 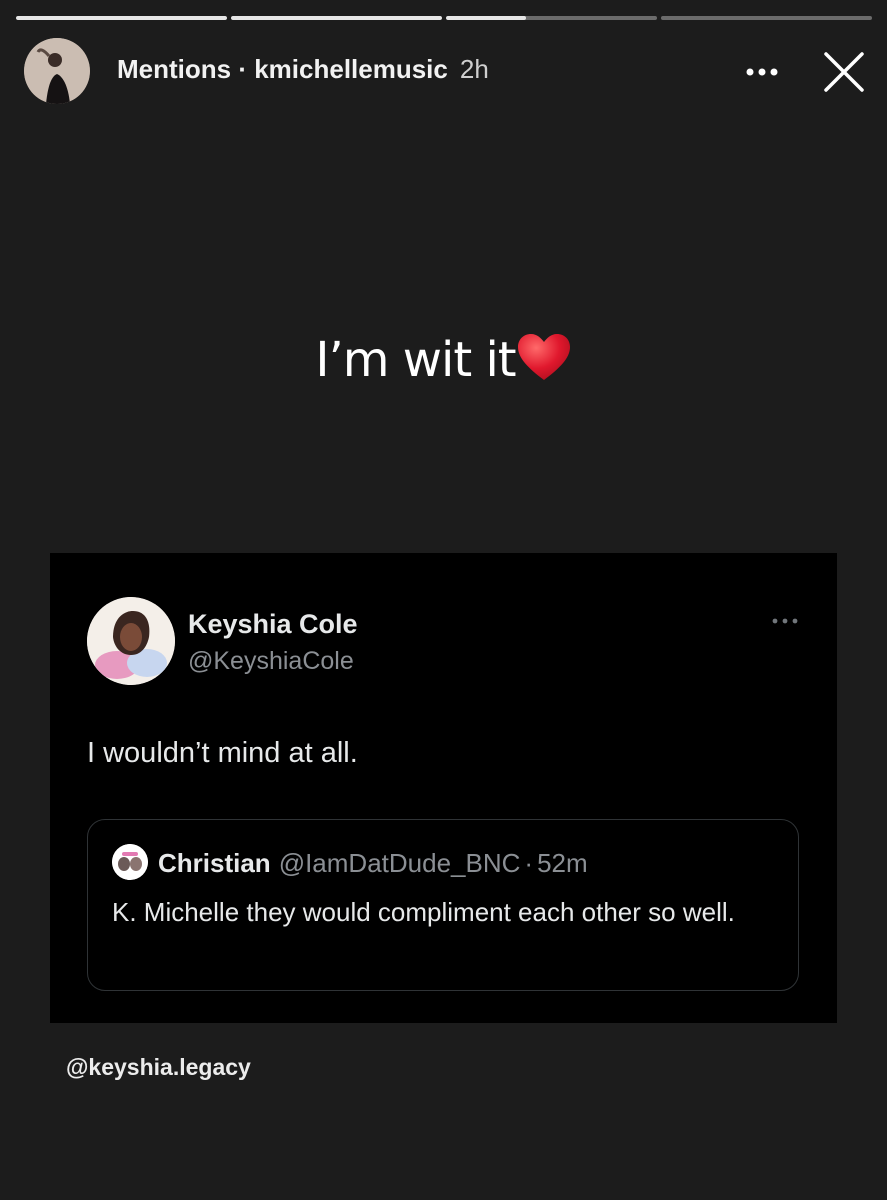 I want to click on mention-credit: @keyshia.legacy, so click(x=158, y=1067).